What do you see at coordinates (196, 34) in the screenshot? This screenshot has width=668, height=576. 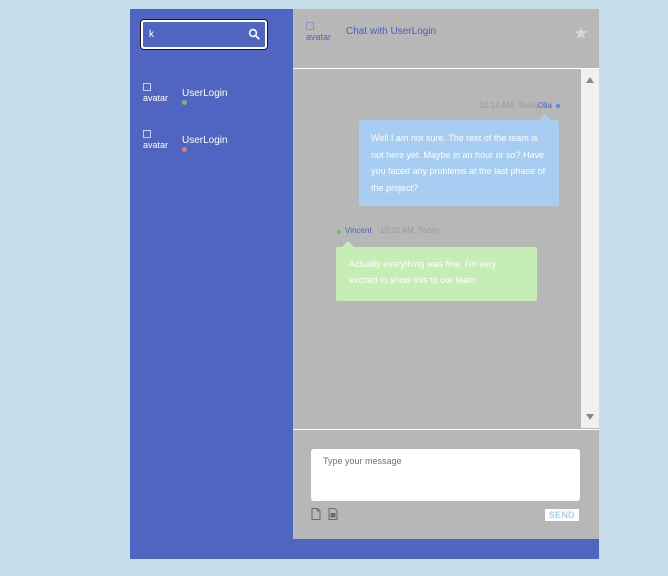 I see `search-input` at bounding box center [196, 34].